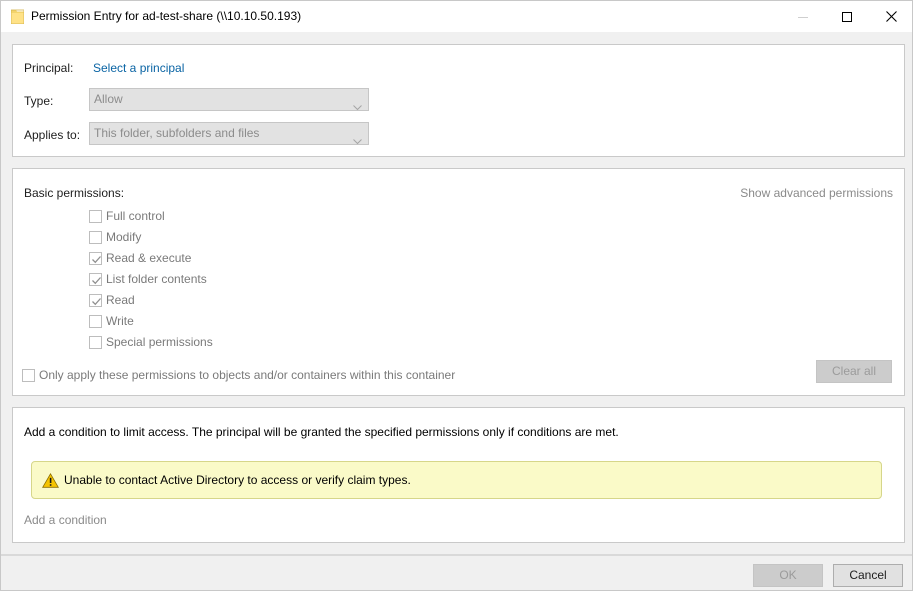  I want to click on clear-all-button: Clear all, so click(854, 371).